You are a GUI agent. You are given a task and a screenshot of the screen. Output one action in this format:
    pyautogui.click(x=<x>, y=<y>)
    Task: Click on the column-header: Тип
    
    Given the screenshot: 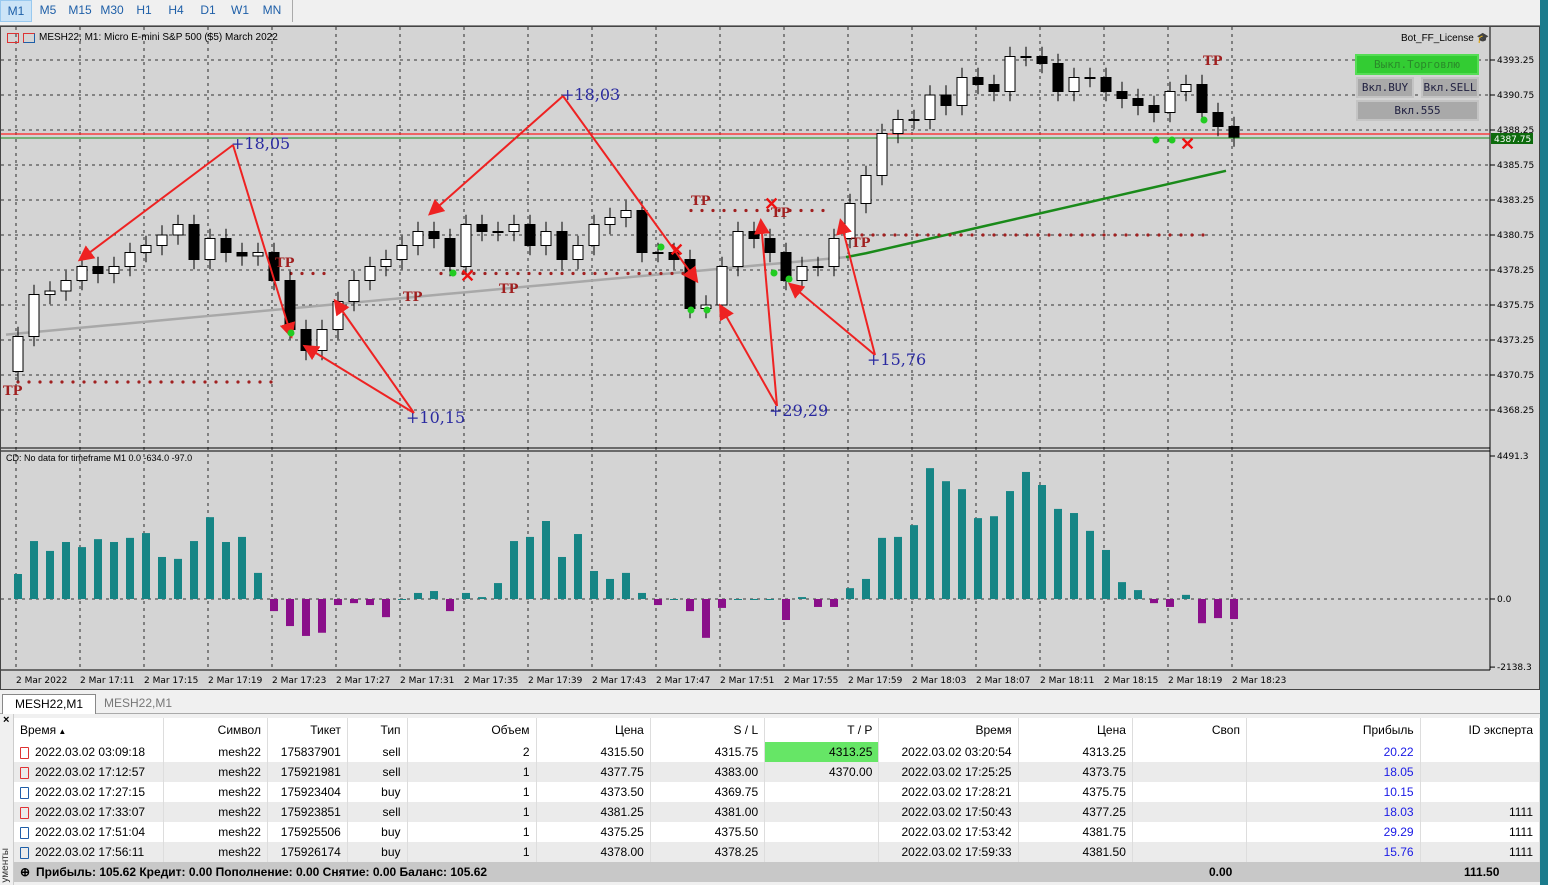 What is the action you would take?
    pyautogui.click(x=377, y=730)
    